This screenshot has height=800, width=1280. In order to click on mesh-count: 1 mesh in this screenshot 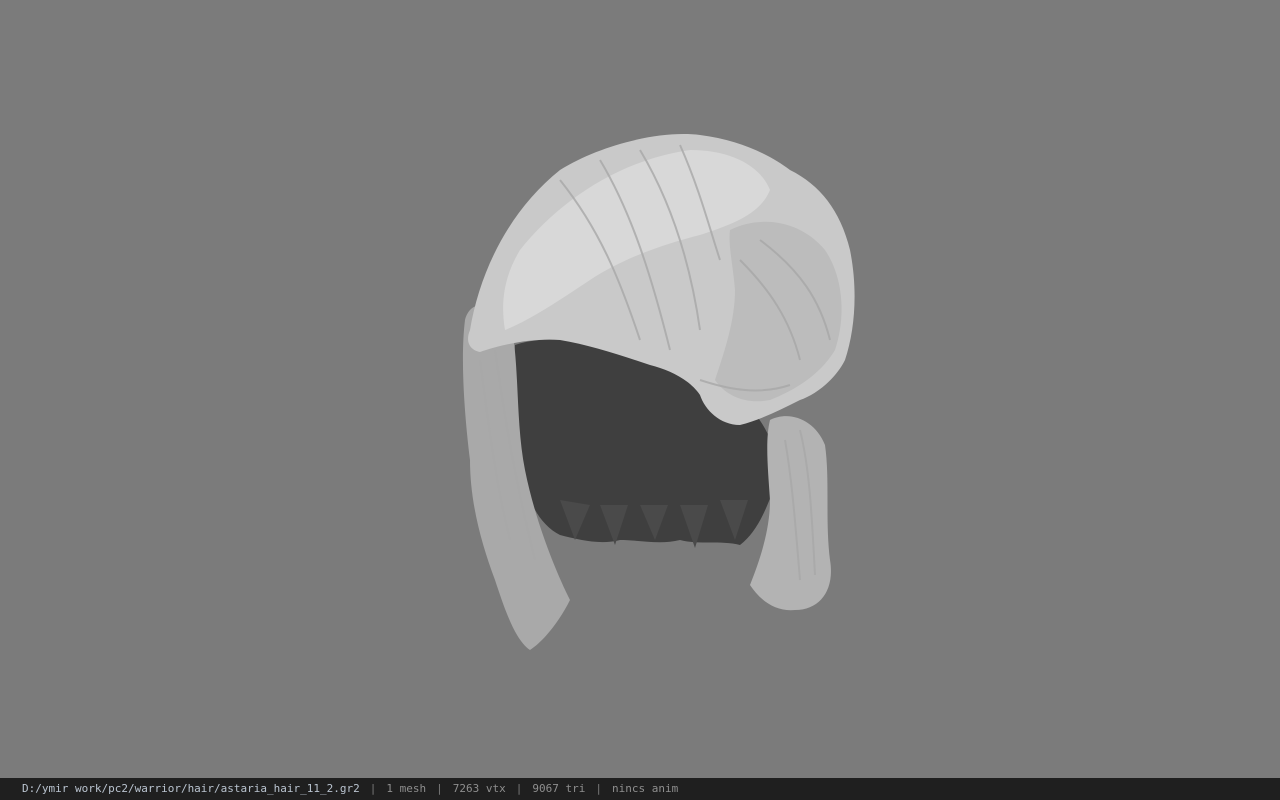, I will do `click(406, 788)`.